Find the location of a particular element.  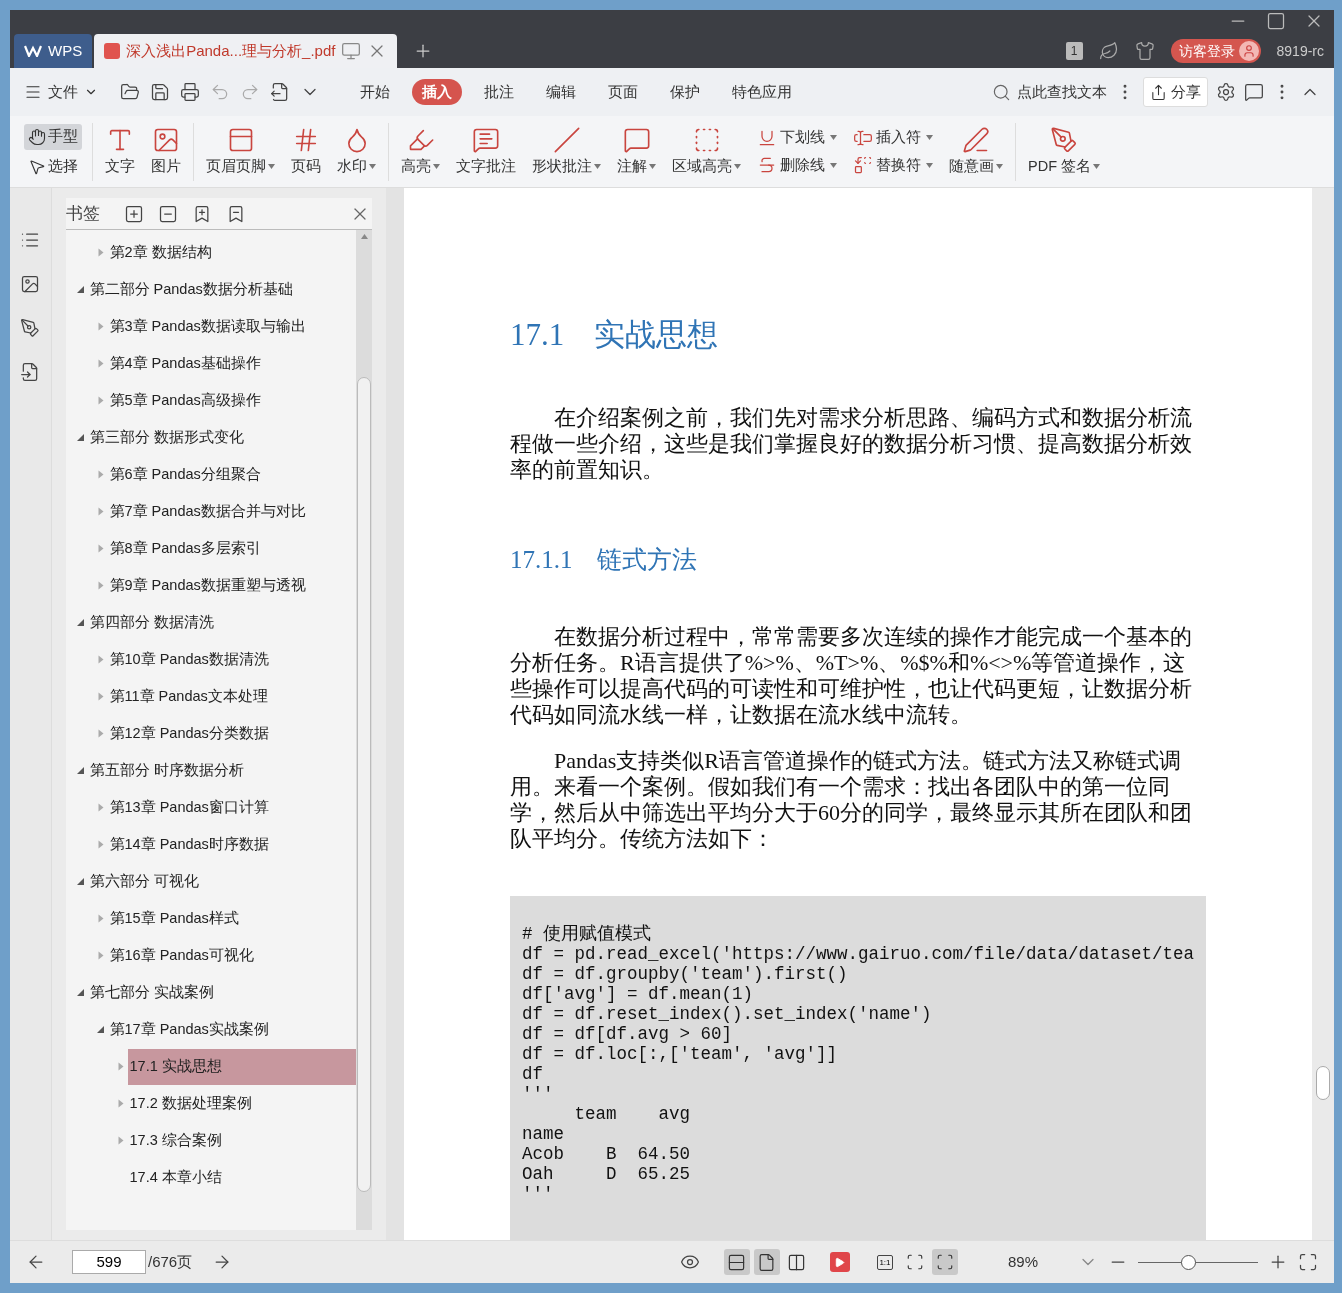

ribbon-tool-button: 替换符 is located at coordinates (893, 165).